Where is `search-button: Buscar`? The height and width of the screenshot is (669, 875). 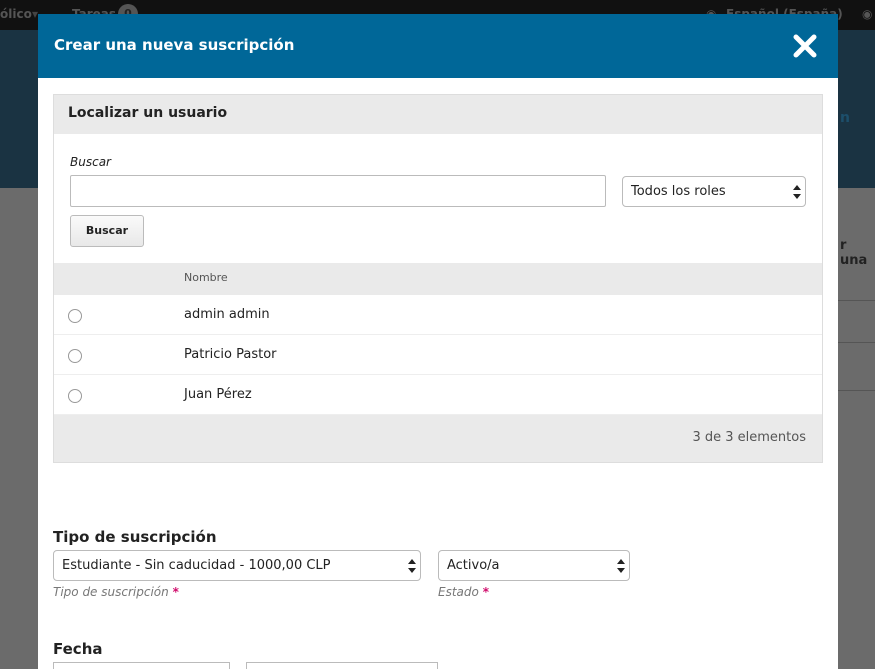 search-button: Buscar is located at coordinates (107, 231).